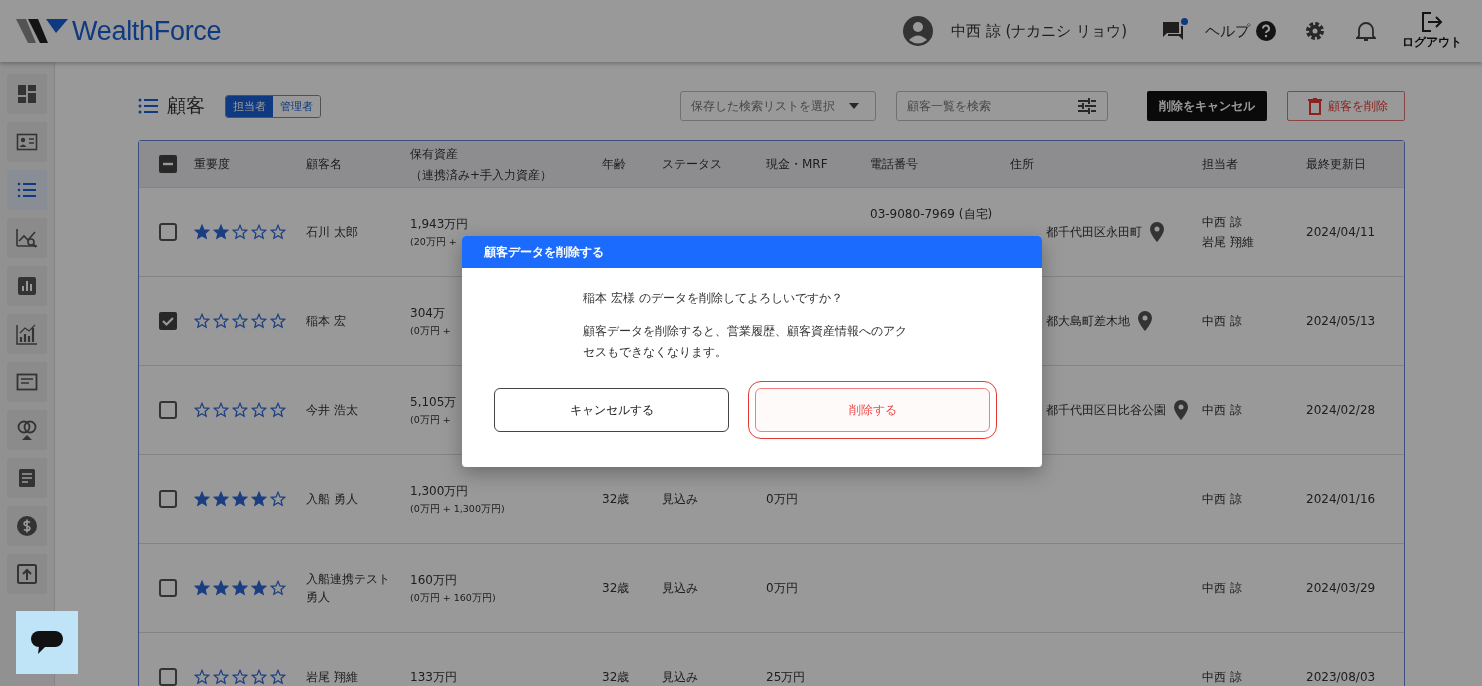  I want to click on assets-total: 304万, so click(427, 313).